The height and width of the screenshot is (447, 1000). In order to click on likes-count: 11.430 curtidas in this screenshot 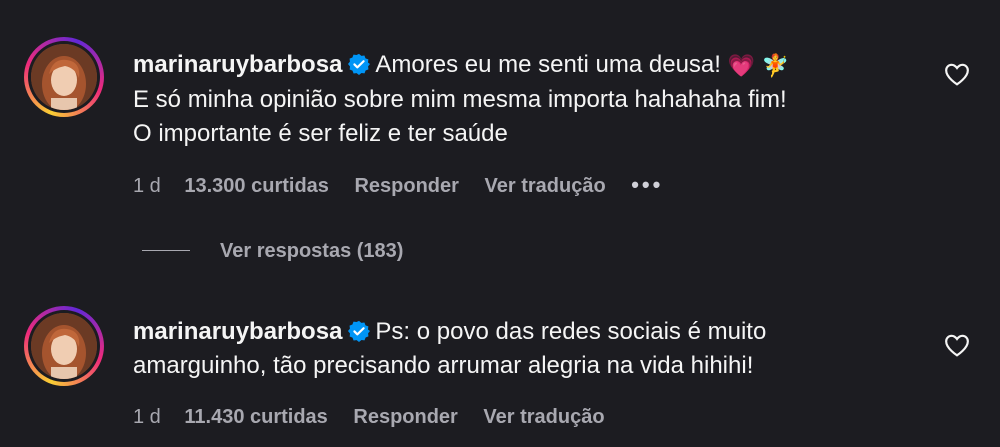, I will do `click(255, 417)`.